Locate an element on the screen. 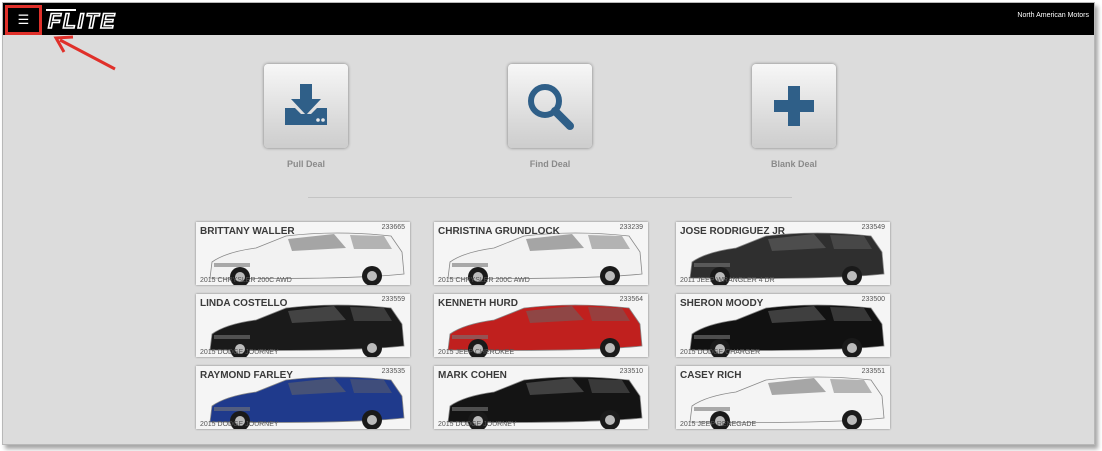  search-icon is located at coordinates (551, 107).